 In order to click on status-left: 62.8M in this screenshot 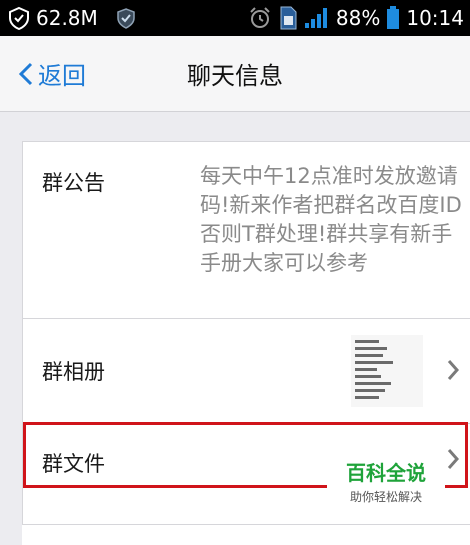, I will do `click(72, 18)`.